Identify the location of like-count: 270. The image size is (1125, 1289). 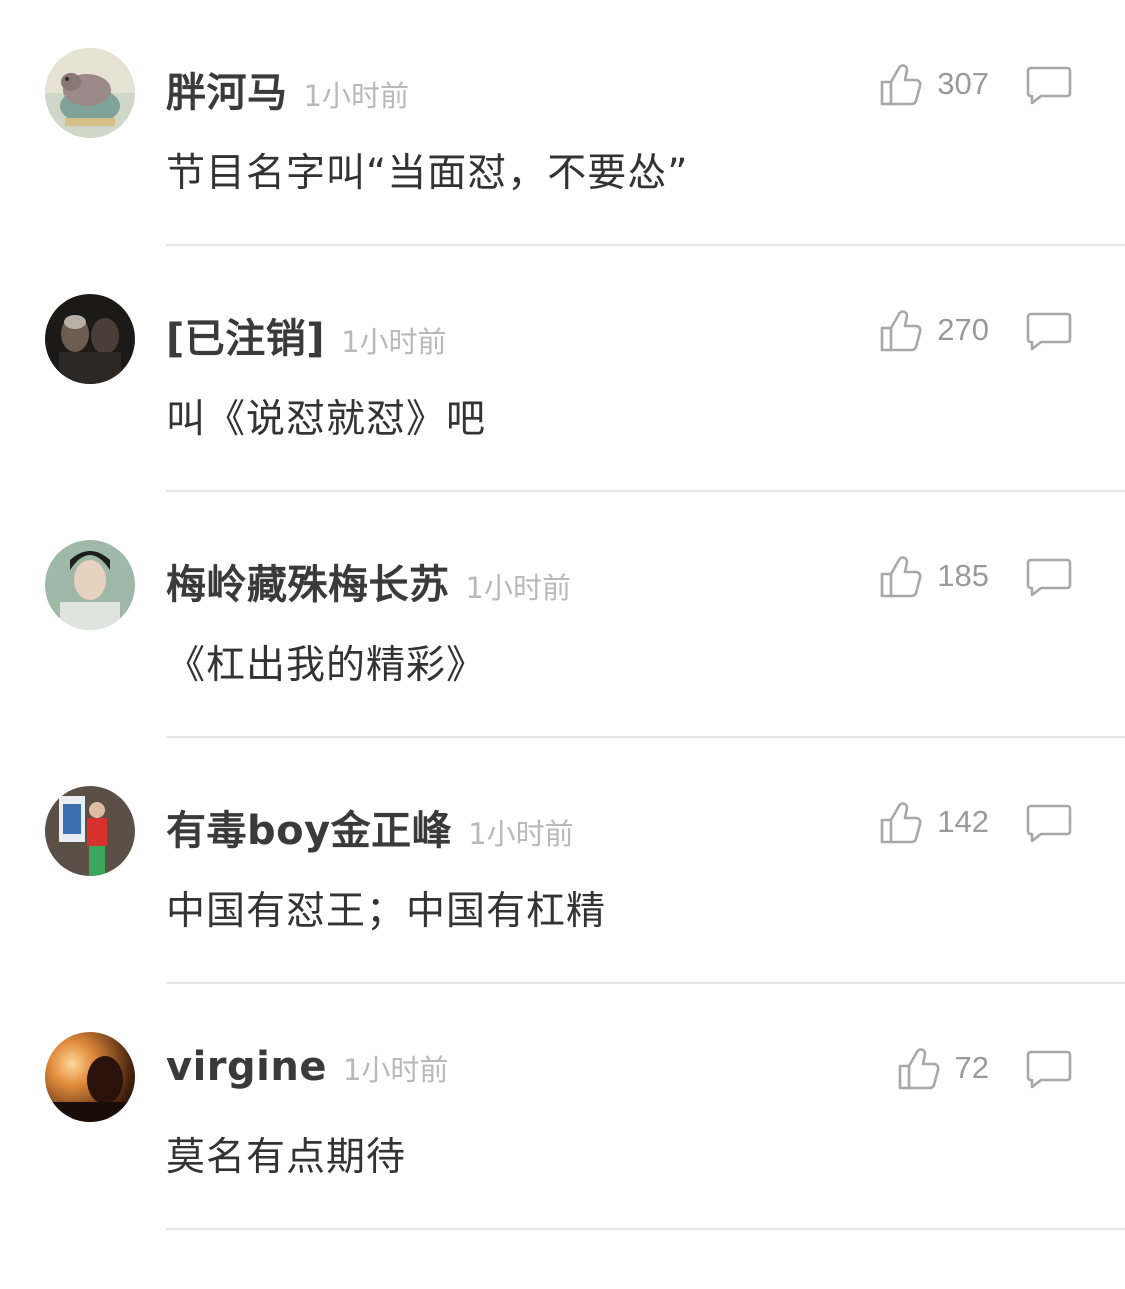
(963, 329).